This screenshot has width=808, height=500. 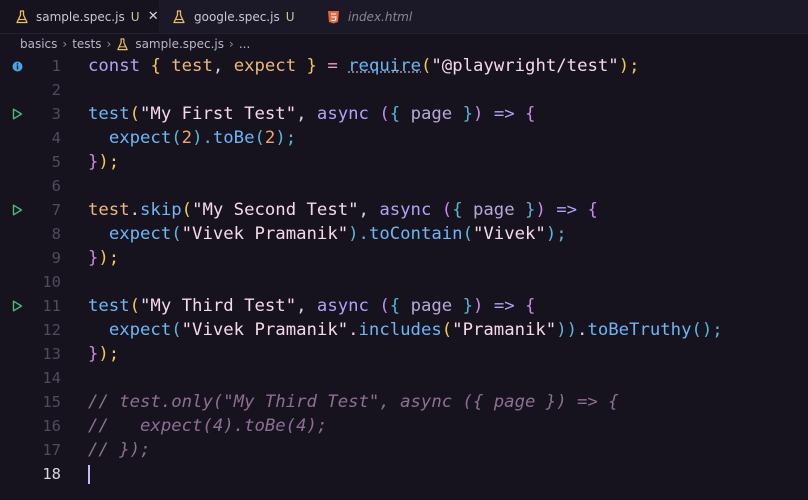 What do you see at coordinates (333, 17) in the screenshot?
I see `html5-icon` at bounding box center [333, 17].